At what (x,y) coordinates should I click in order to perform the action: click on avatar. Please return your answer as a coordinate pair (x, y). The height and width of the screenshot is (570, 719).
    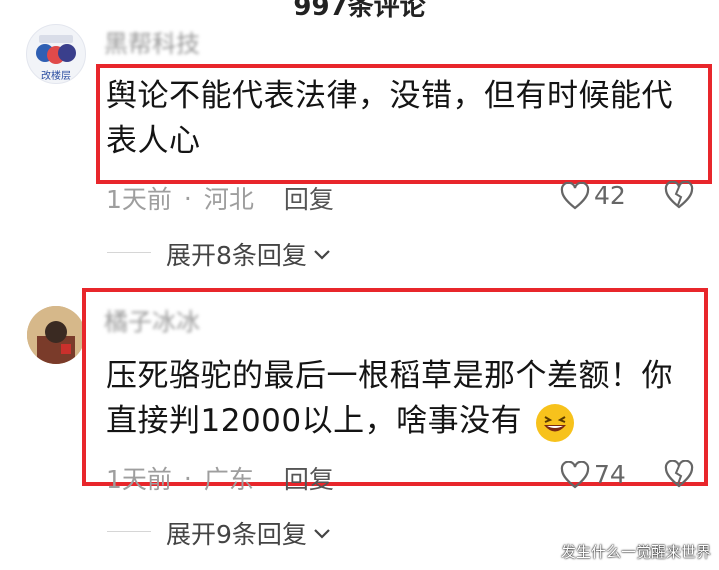
    Looking at the image, I should click on (56, 335).